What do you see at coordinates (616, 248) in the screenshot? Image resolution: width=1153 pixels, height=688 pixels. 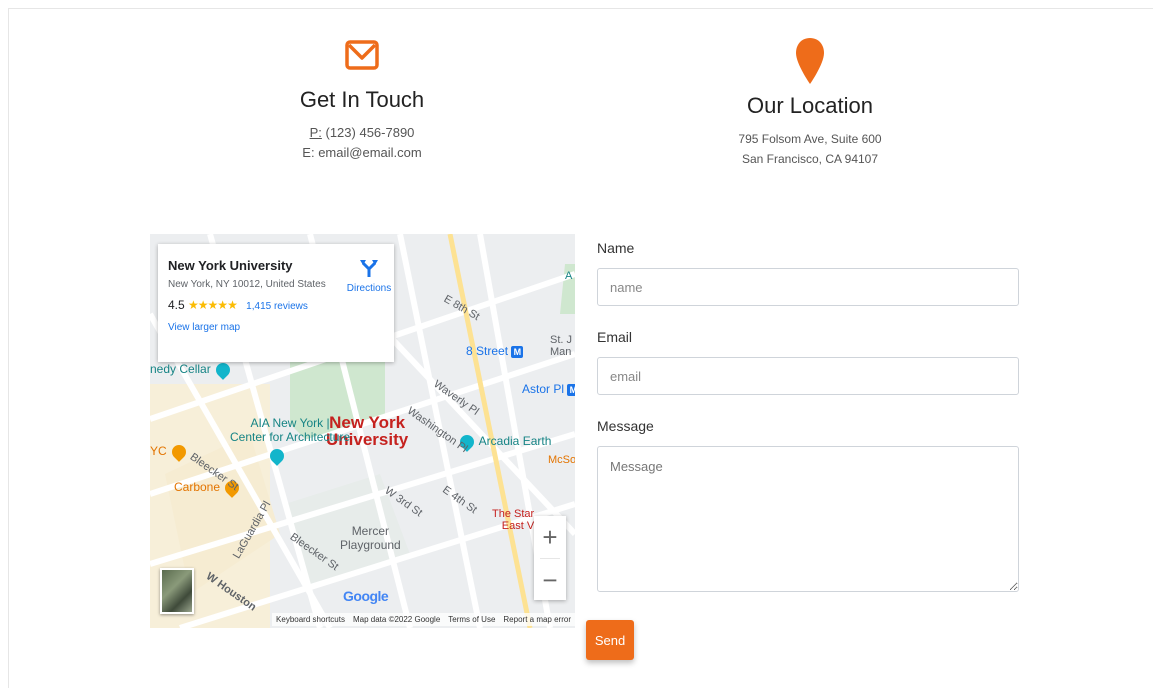 I see `name-label: Name` at bounding box center [616, 248].